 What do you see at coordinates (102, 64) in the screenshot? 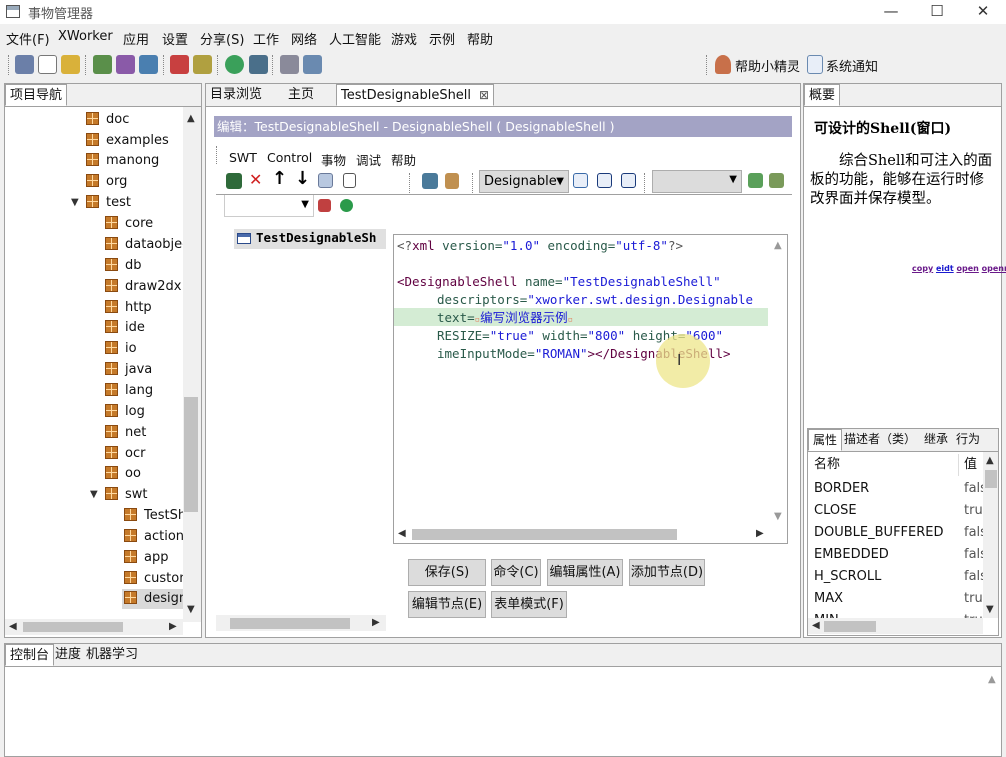
I see `refresh-icon` at bounding box center [102, 64].